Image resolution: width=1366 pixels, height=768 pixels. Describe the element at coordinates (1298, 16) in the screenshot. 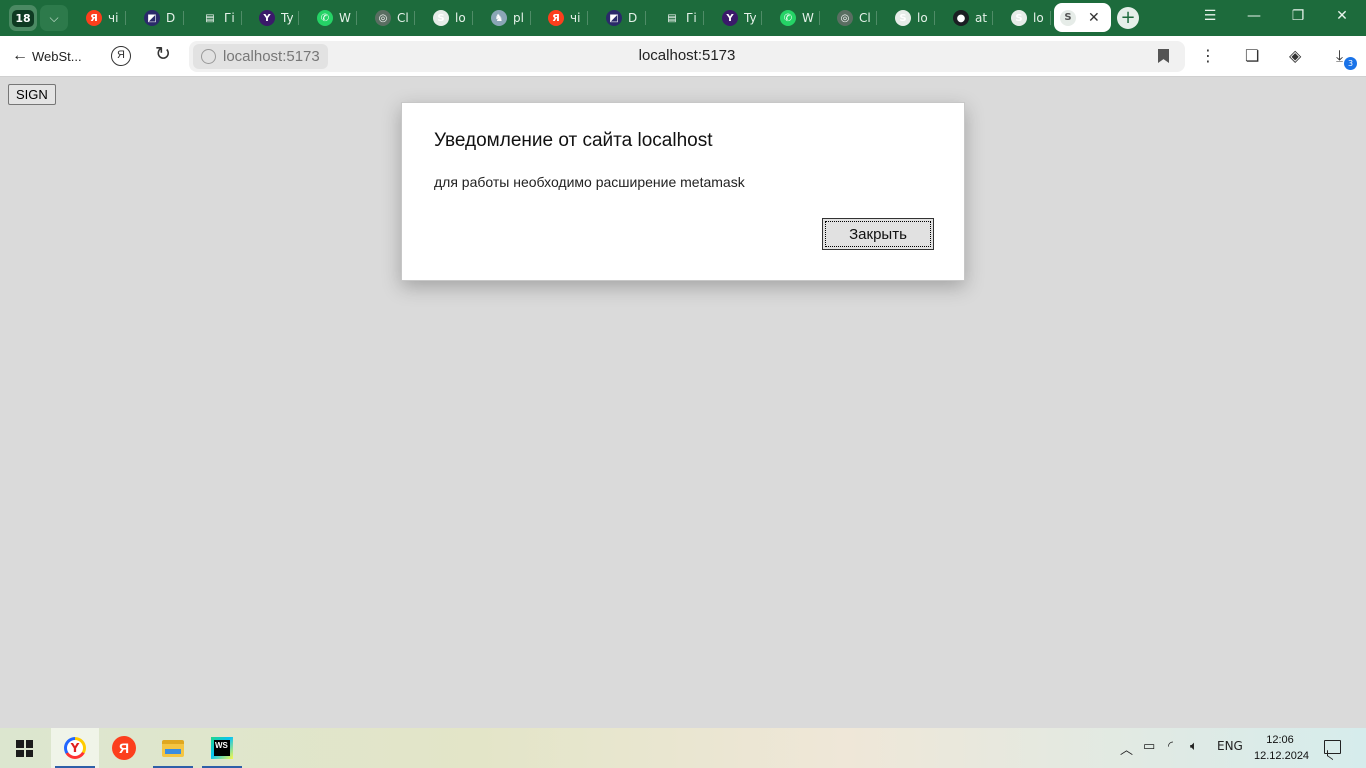

I see `restore-icon: ❐` at that location.